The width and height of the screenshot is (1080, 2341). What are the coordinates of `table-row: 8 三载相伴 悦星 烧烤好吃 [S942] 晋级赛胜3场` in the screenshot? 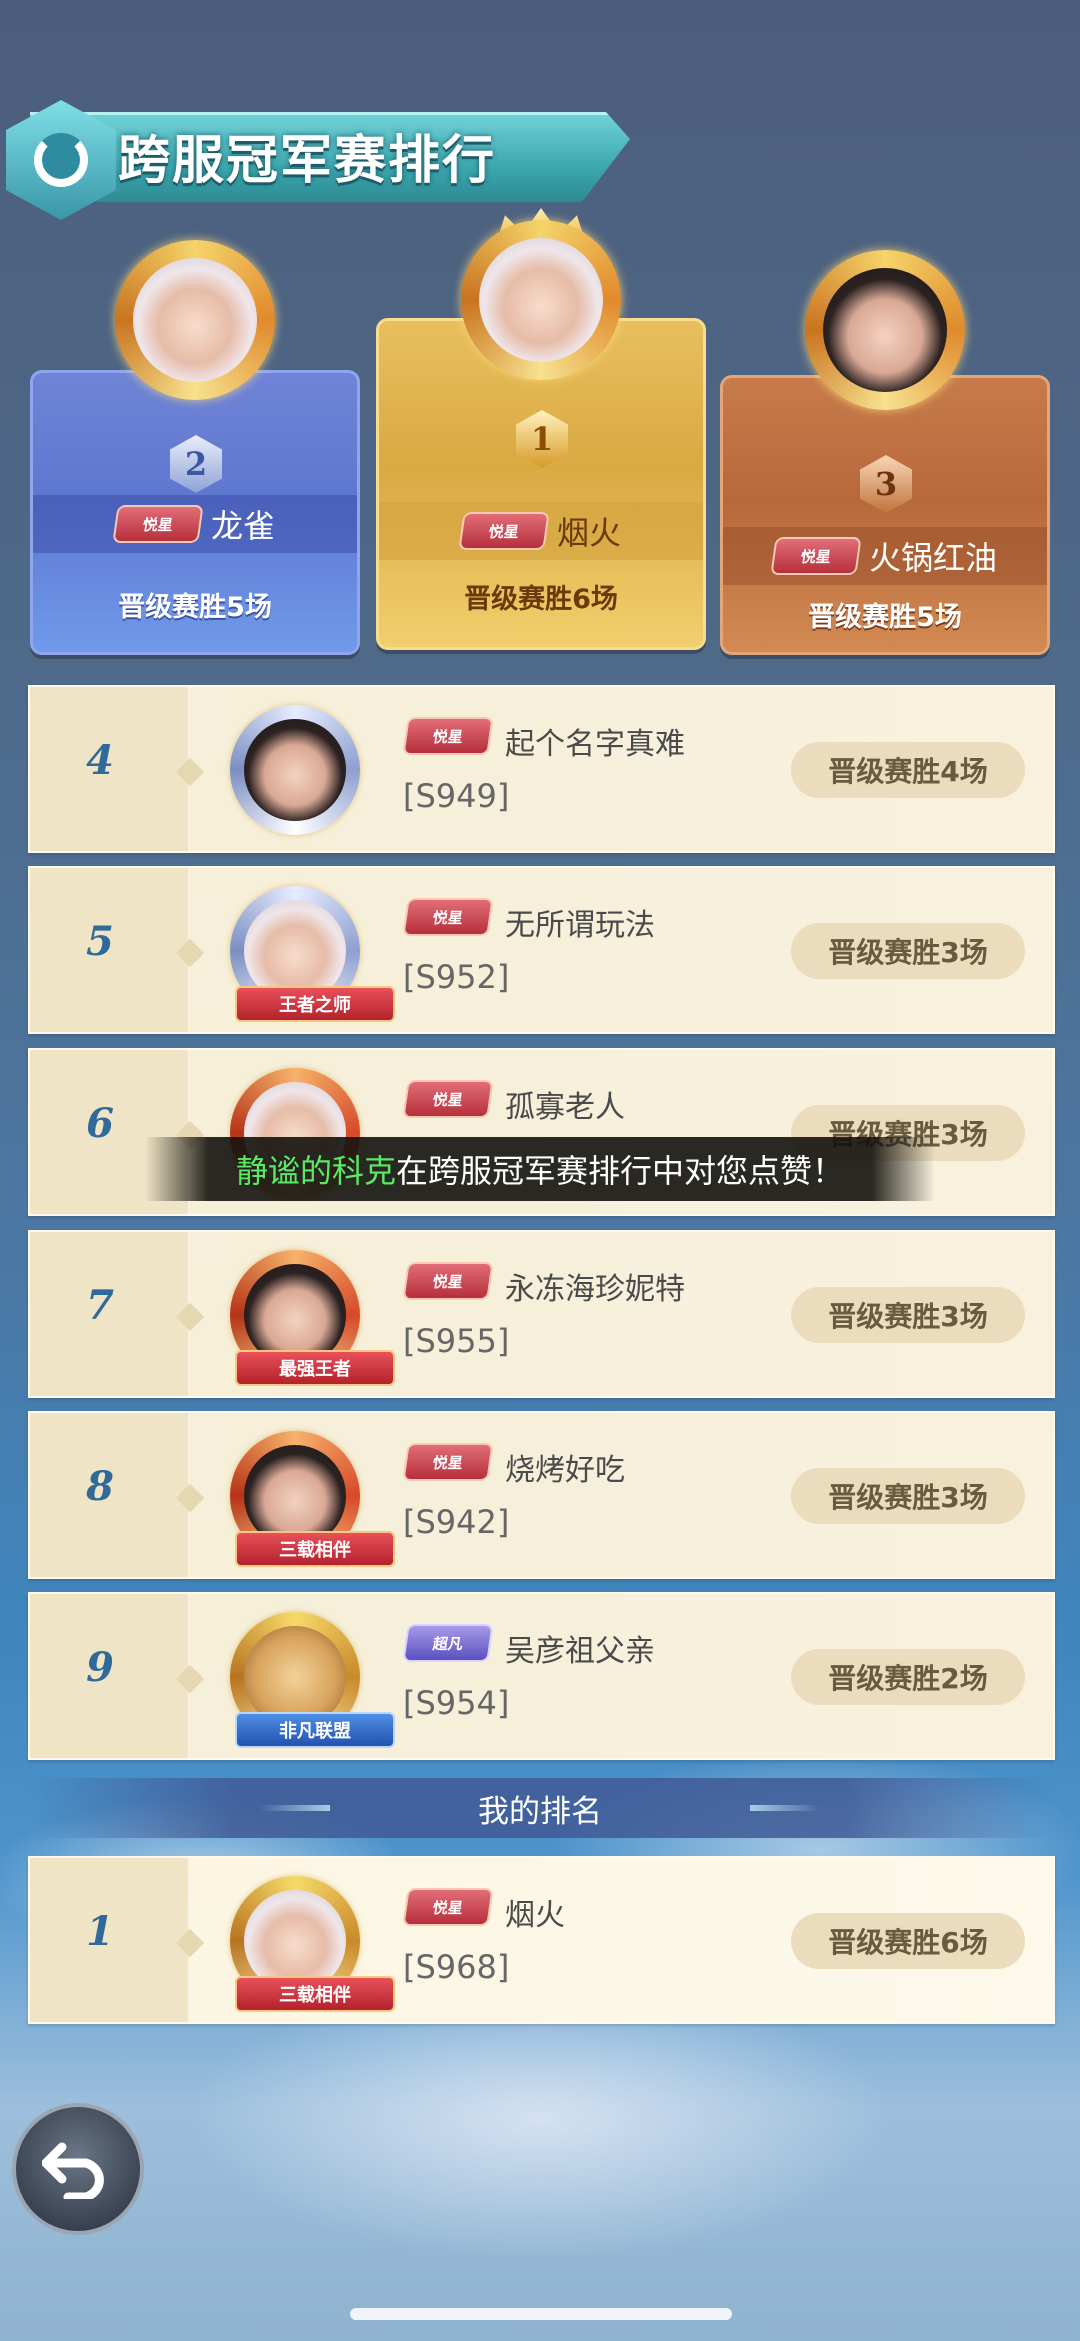 It's located at (541, 1495).